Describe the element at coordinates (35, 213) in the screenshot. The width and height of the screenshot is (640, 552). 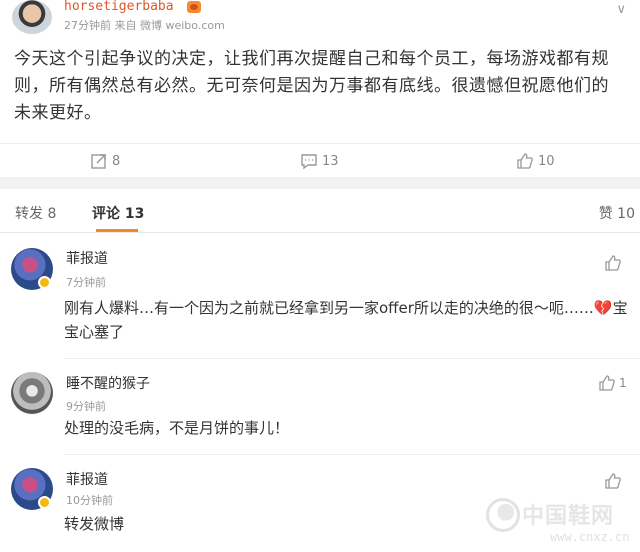
I see `tab-reposts: 转发 8` at that location.